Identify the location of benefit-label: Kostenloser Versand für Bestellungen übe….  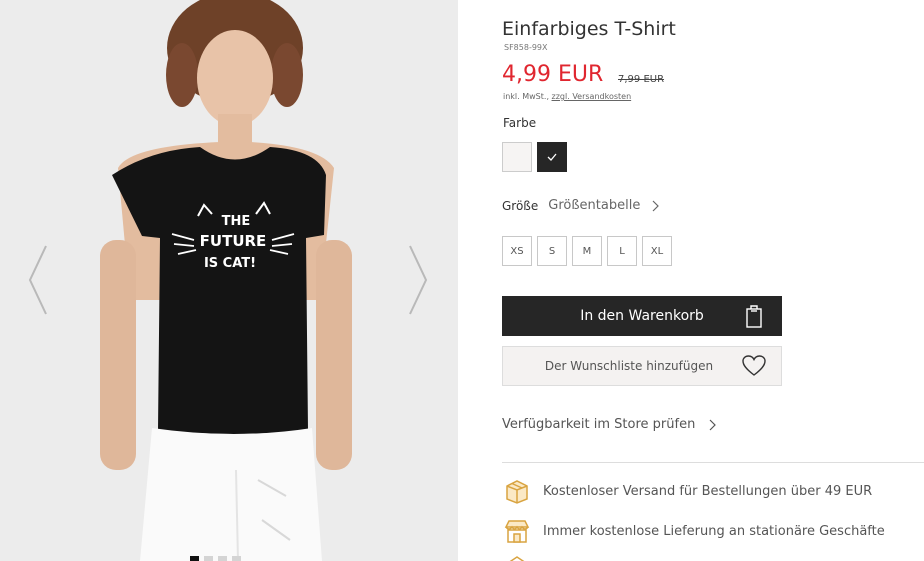
(708, 491).